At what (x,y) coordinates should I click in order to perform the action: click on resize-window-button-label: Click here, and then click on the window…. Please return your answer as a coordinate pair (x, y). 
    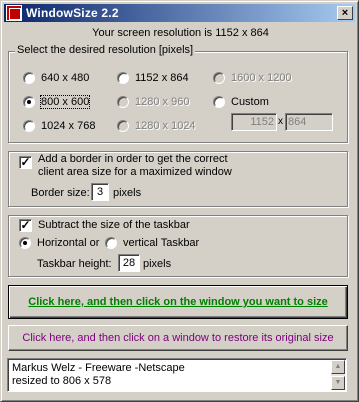
    Looking at the image, I should click on (178, 302).